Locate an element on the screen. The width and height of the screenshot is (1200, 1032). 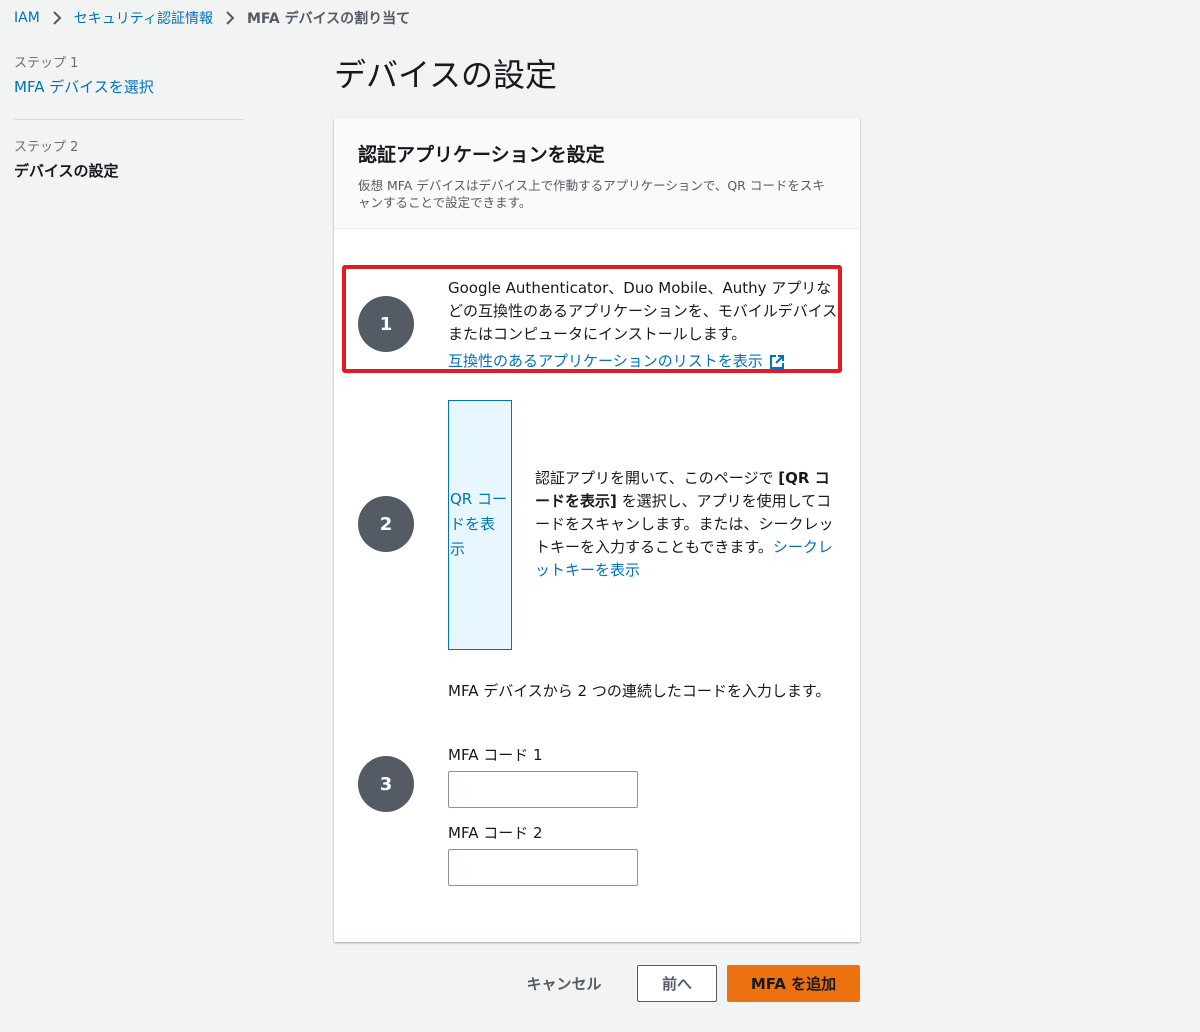
previous-button: 前へ is located at coordinates (677, 983).